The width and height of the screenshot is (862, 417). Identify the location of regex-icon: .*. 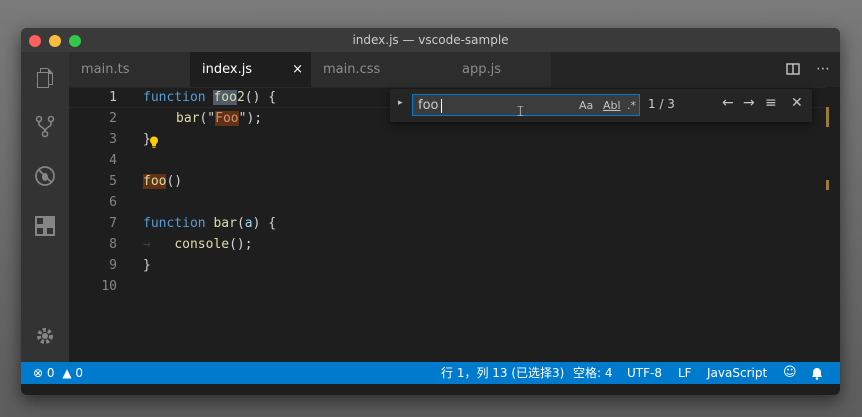
(631, 105).